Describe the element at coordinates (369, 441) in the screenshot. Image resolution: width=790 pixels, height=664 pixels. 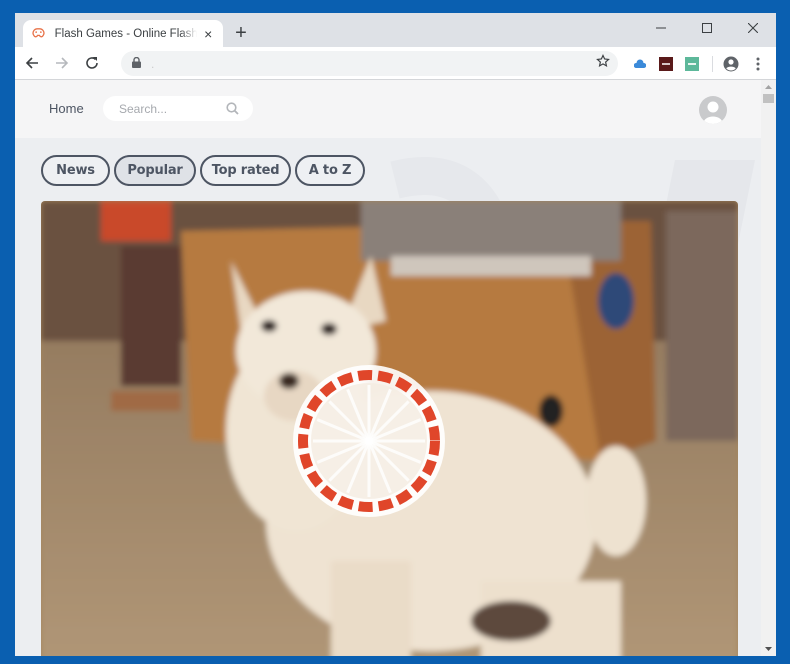
I see `loading-spinner` at that location.